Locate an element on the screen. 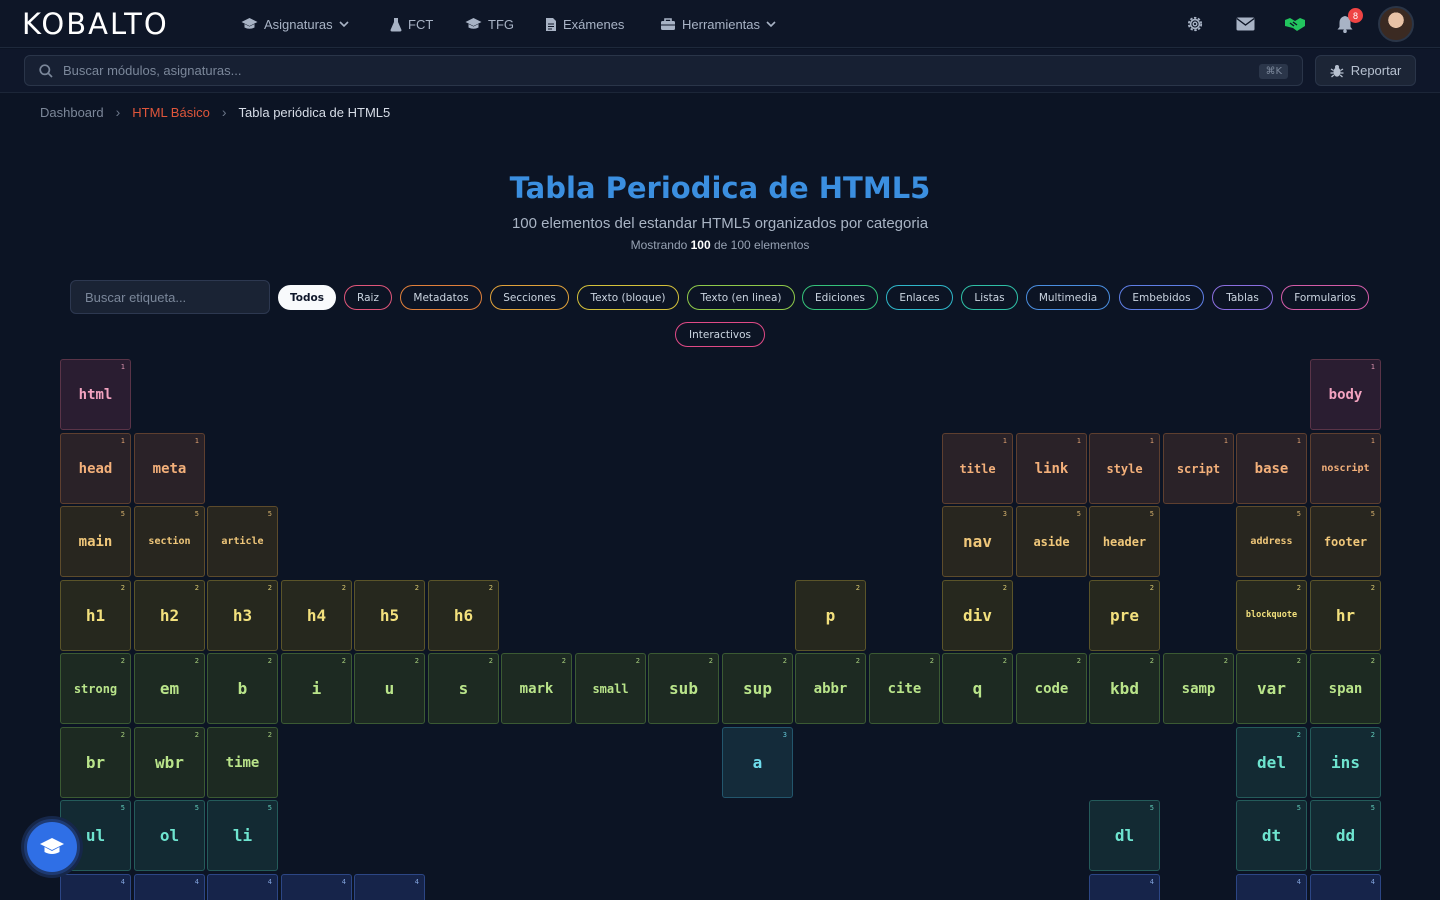  element-tile-strong: 2 strong is located at coordinates (95, 688).